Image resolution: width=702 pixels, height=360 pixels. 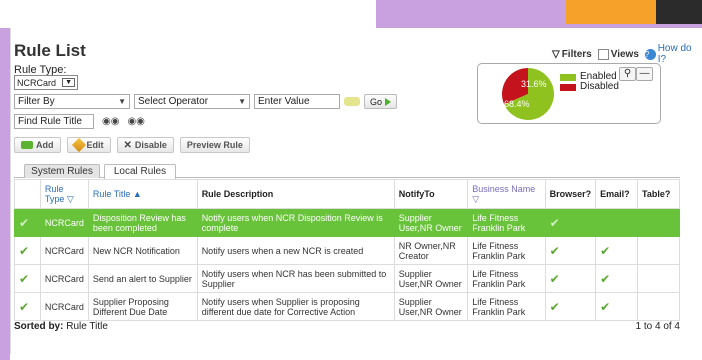 I want to click on operator-select: Select Operator ▼, so click(x=192, y=101).